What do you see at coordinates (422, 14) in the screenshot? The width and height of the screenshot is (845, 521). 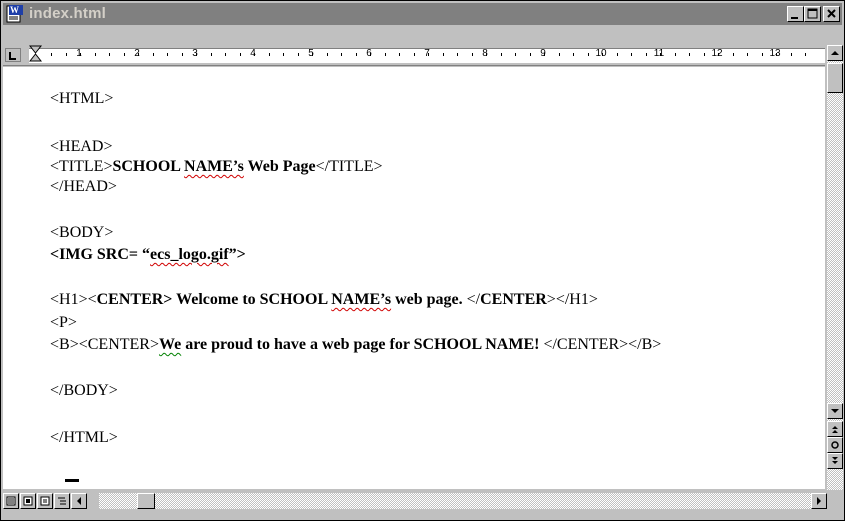 I see `title-bar: W index.html` at bounding box center [422, 14].